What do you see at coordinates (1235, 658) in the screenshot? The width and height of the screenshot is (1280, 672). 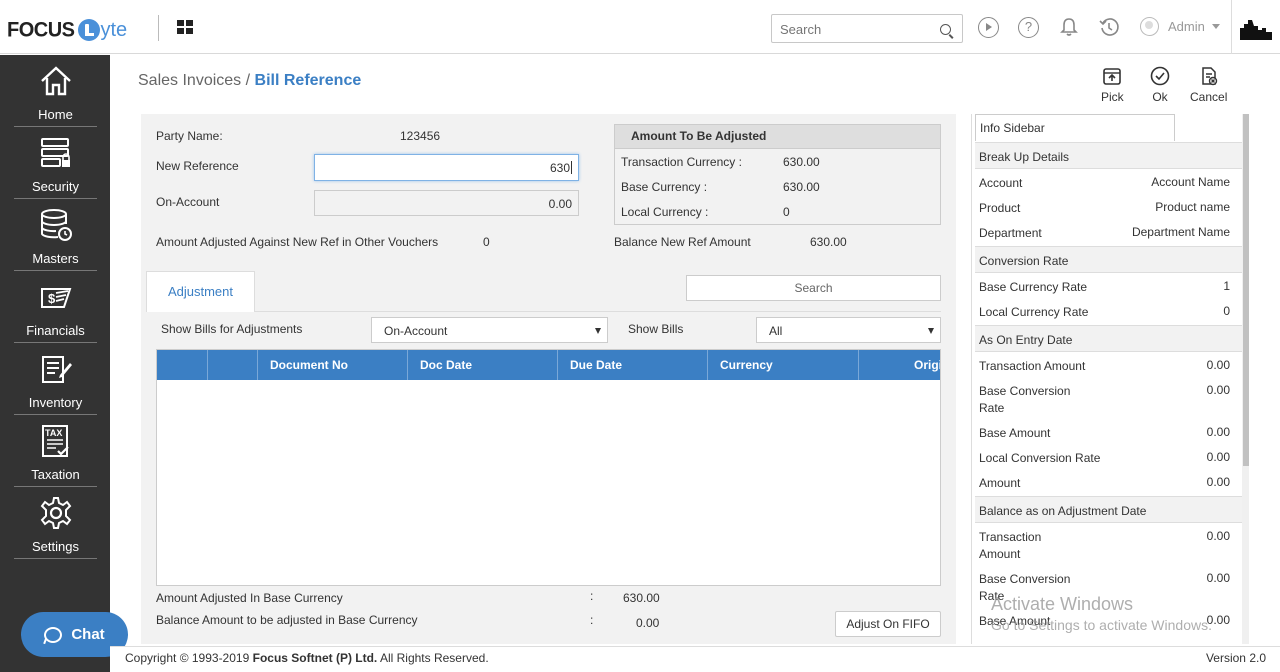 I see `version-label: Version 2.0` at bounding box center [1235, 658].